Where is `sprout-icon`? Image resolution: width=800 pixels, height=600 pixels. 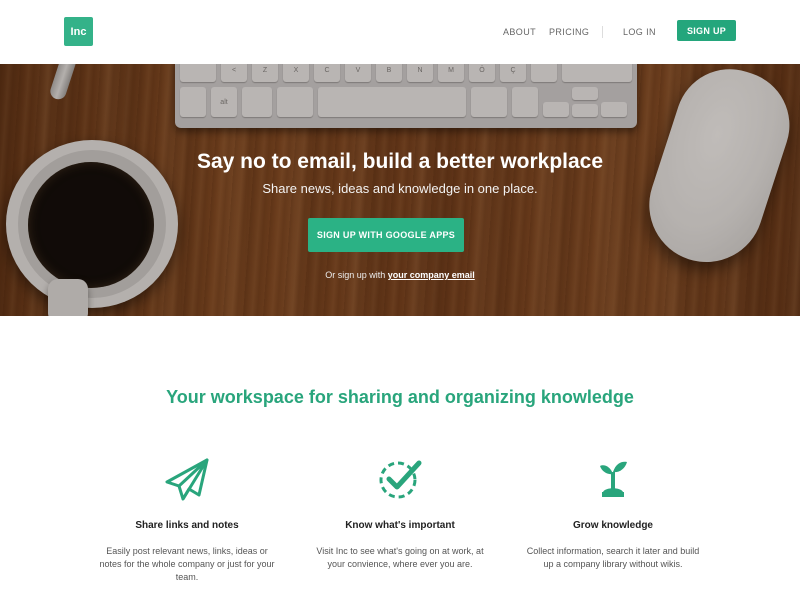 sprout-icon is located at coordinates (613, 479).